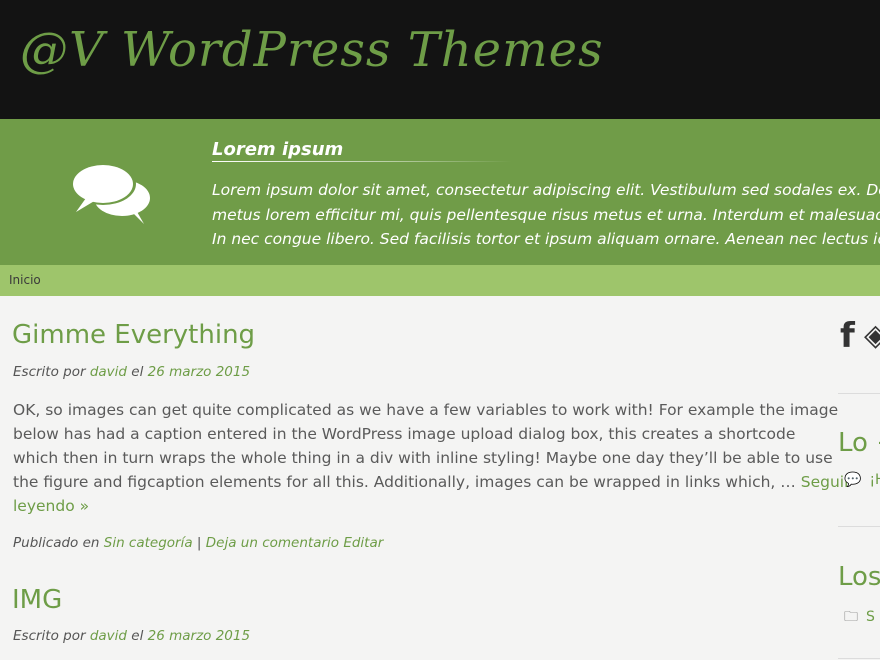  I want to click on read-more-arrow-icon: », so click(84, 506).